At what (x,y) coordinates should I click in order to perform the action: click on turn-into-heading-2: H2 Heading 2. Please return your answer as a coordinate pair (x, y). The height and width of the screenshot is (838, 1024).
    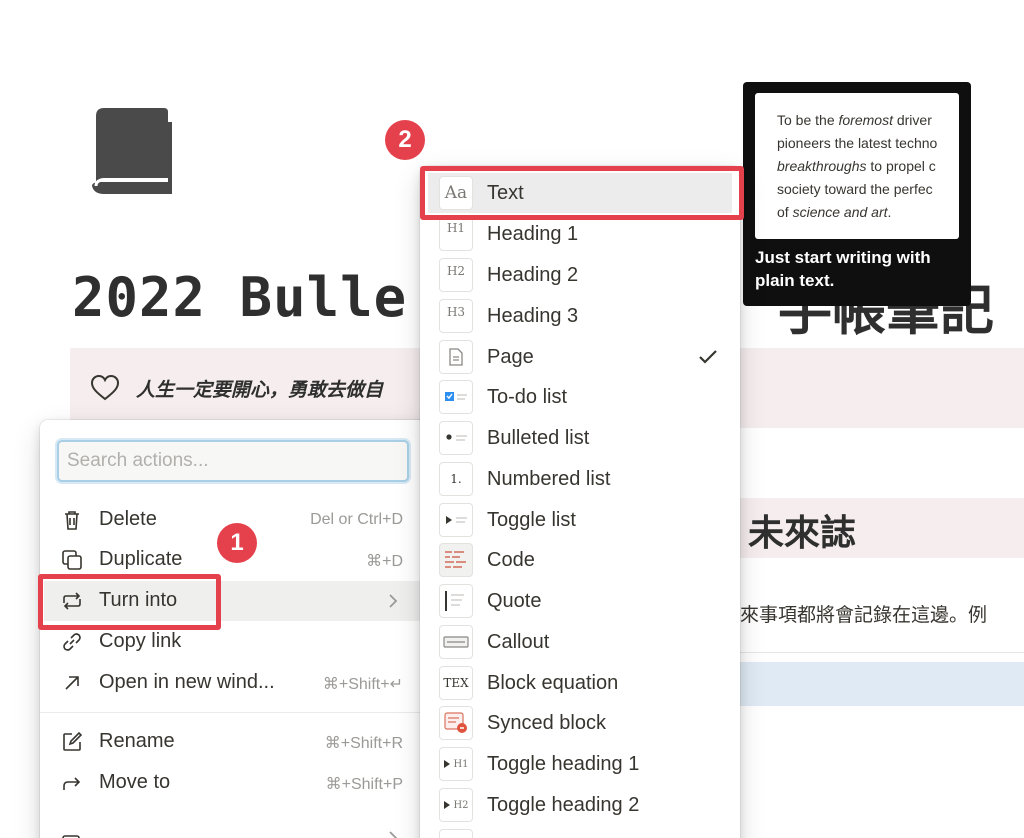
    Looking at the image, I should click on (580, 275).